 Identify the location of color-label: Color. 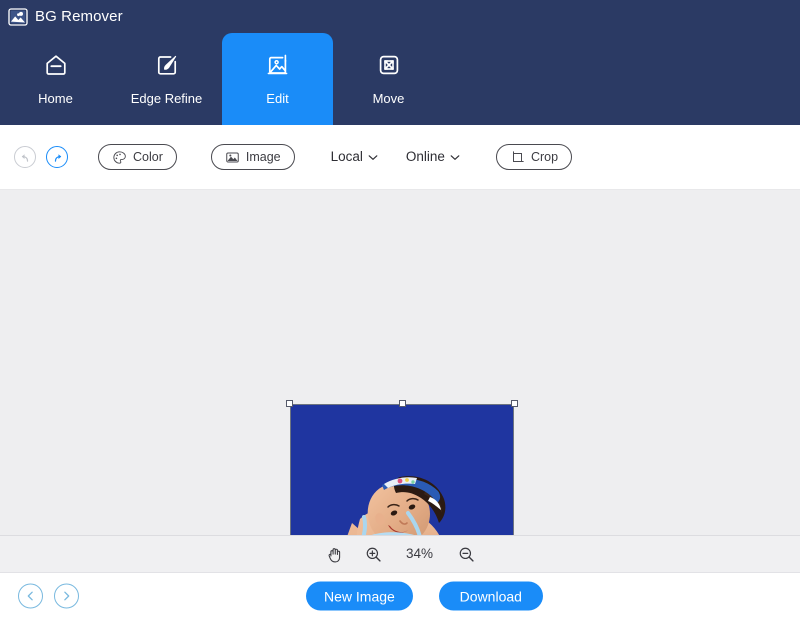
(148, 157).